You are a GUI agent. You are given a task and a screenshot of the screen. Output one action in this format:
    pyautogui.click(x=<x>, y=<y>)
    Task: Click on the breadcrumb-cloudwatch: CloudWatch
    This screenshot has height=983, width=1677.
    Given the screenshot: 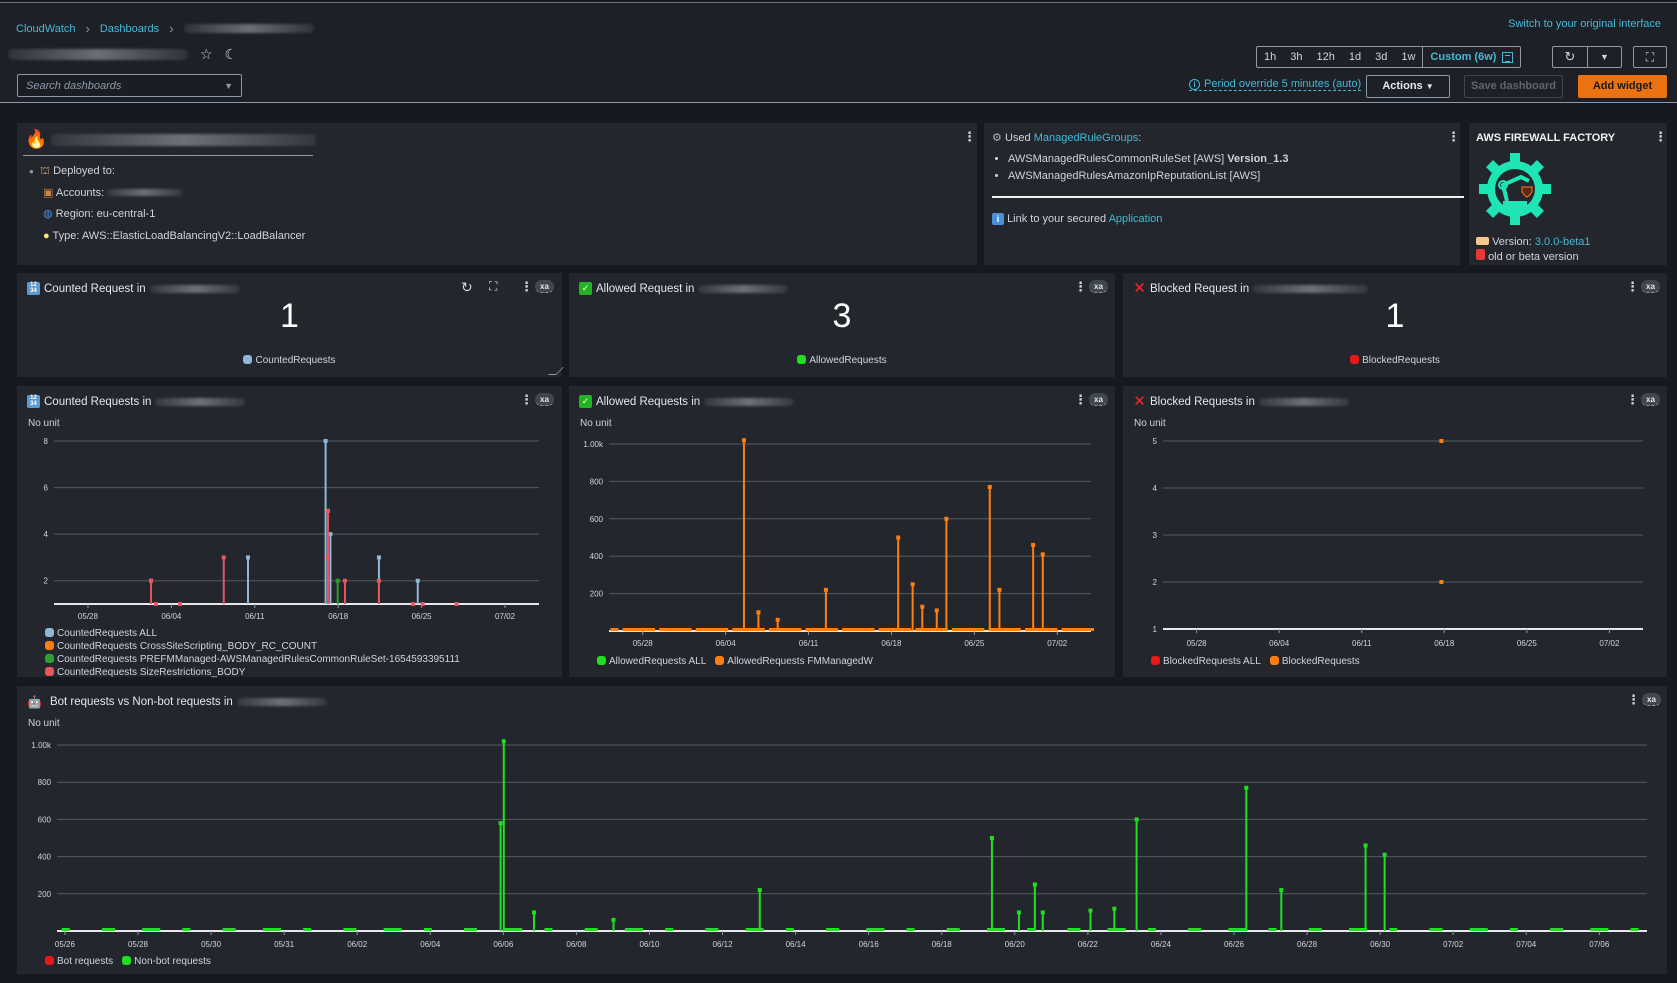 What is the action you would take?
    pyautogui.click(x=46, y=29)
    